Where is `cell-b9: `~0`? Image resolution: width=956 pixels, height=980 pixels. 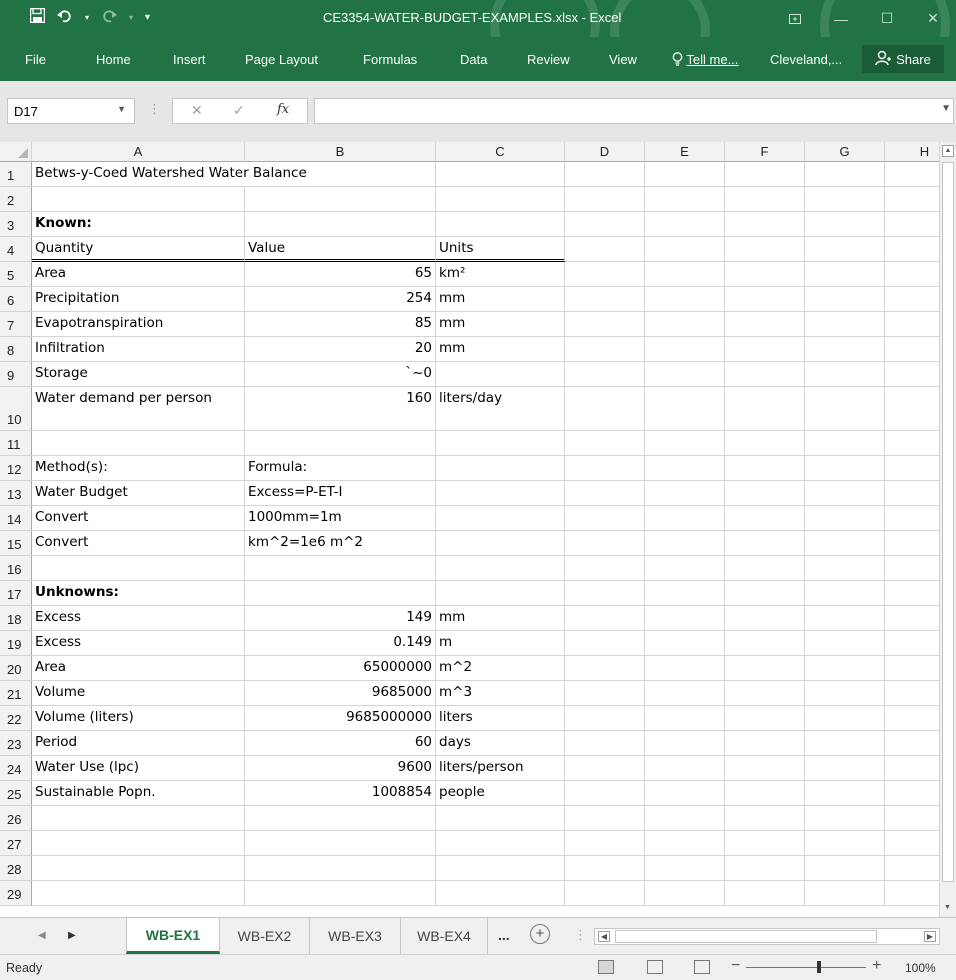 cell-b9: `~0 is located at coordinates (340, 374).